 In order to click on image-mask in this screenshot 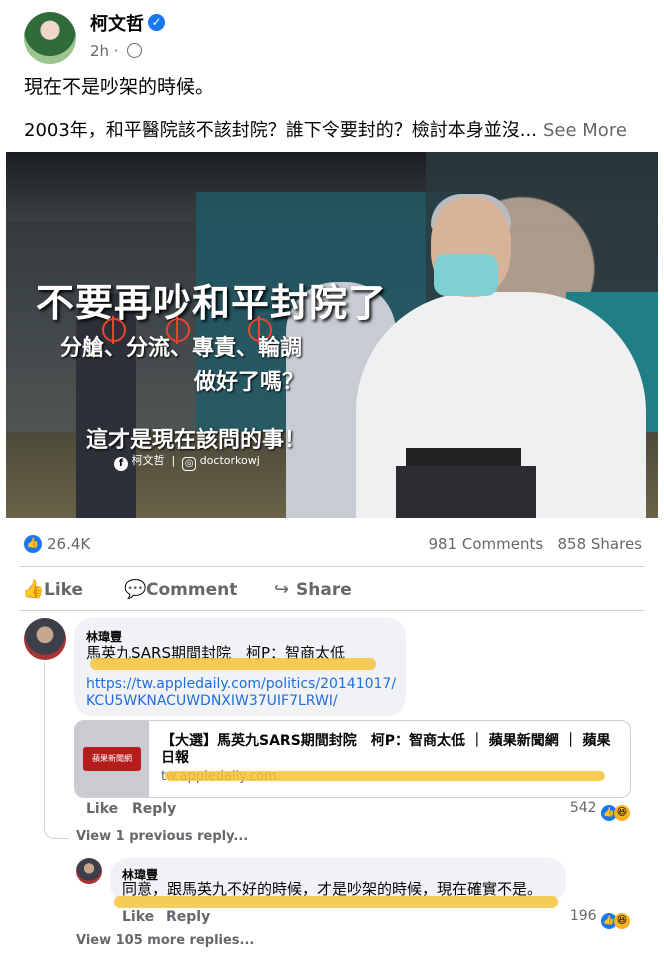, I will do `click(466, 275)`.